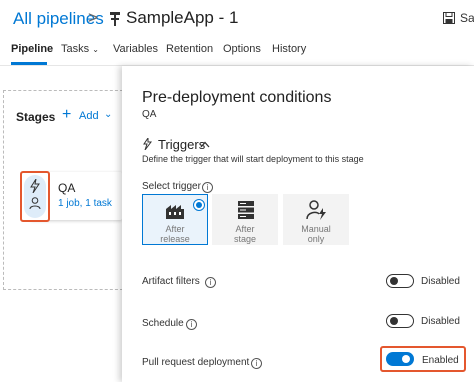 The image size is (474, 382). What do you see at coordinates (316, 229) in the screenshot?
I see `option-label-line1: Manual` at bounding box center [316, 229].